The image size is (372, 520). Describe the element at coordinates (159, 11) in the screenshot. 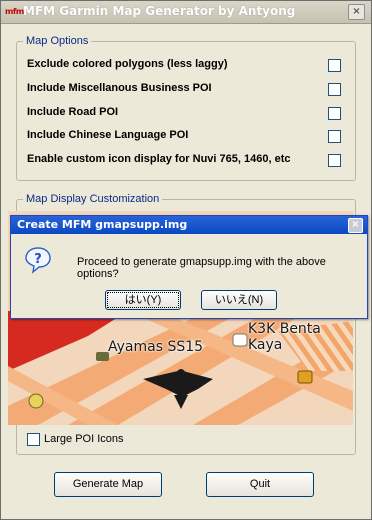

I see `window-title: MFM Garmin Map Generator by Antyong` at that location.